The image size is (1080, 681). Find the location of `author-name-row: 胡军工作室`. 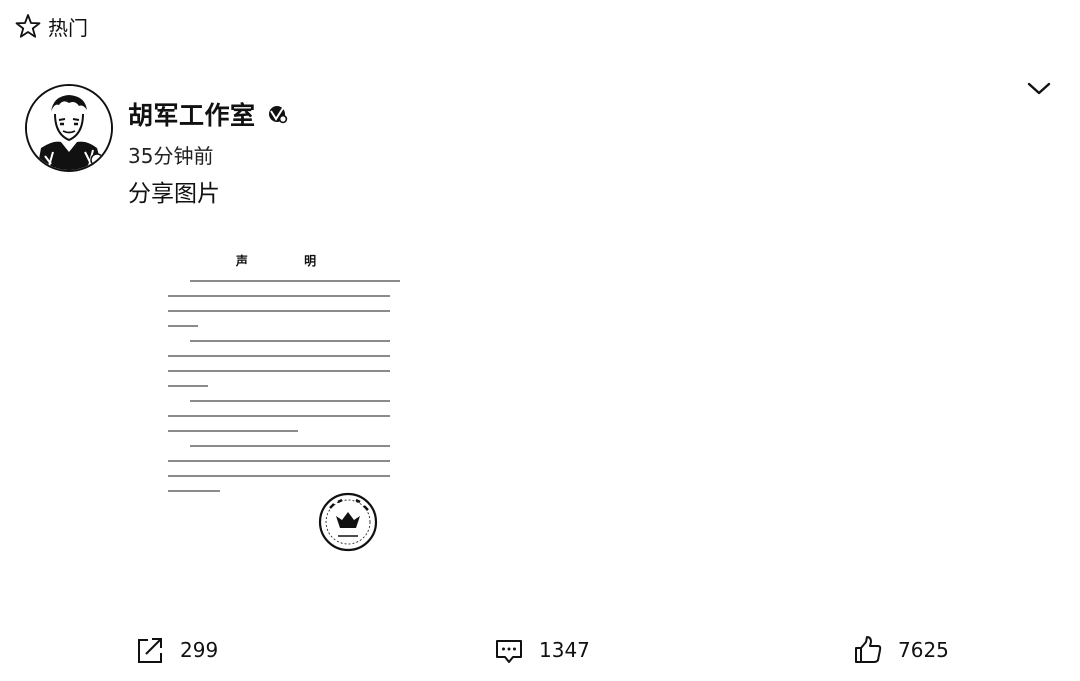

author-name-row: 胡军工作室 is located at coordinates (208, 114).